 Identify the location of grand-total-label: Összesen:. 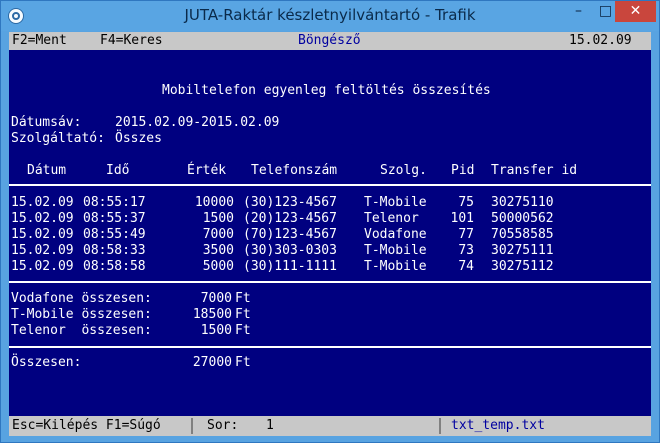
(46, 362).